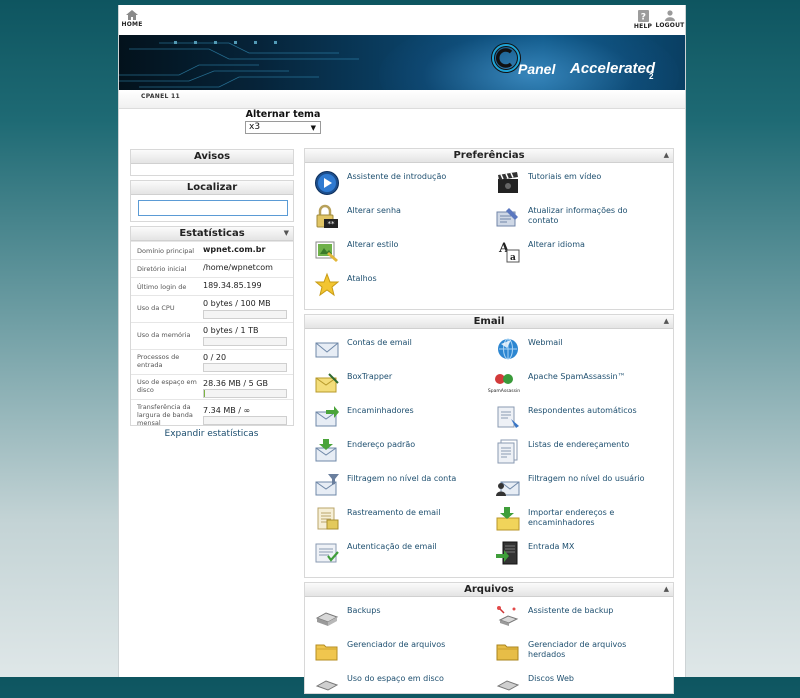  Describe the element at coordinates (593, 611) in the screenshot. I see `item-label: Assistente de backup` at that location.